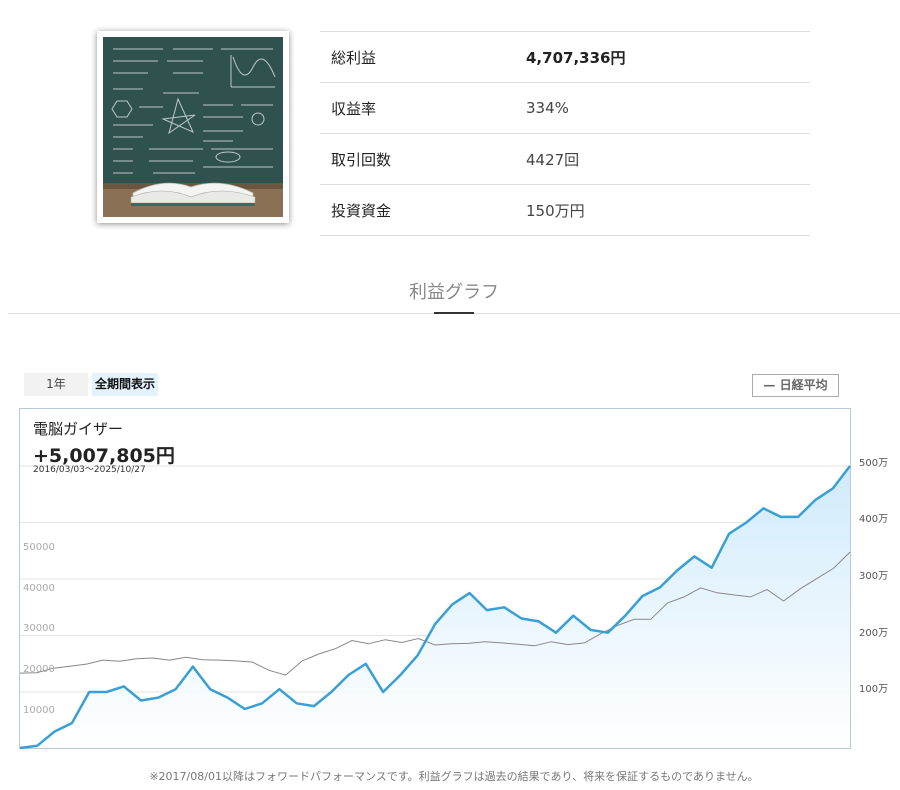 Image resolution: width=900 pixels, height=790 pixels. Describe the element at coordinates (39, 669) in the screenshot. I see `left-axis-tick: 20000` at that location.